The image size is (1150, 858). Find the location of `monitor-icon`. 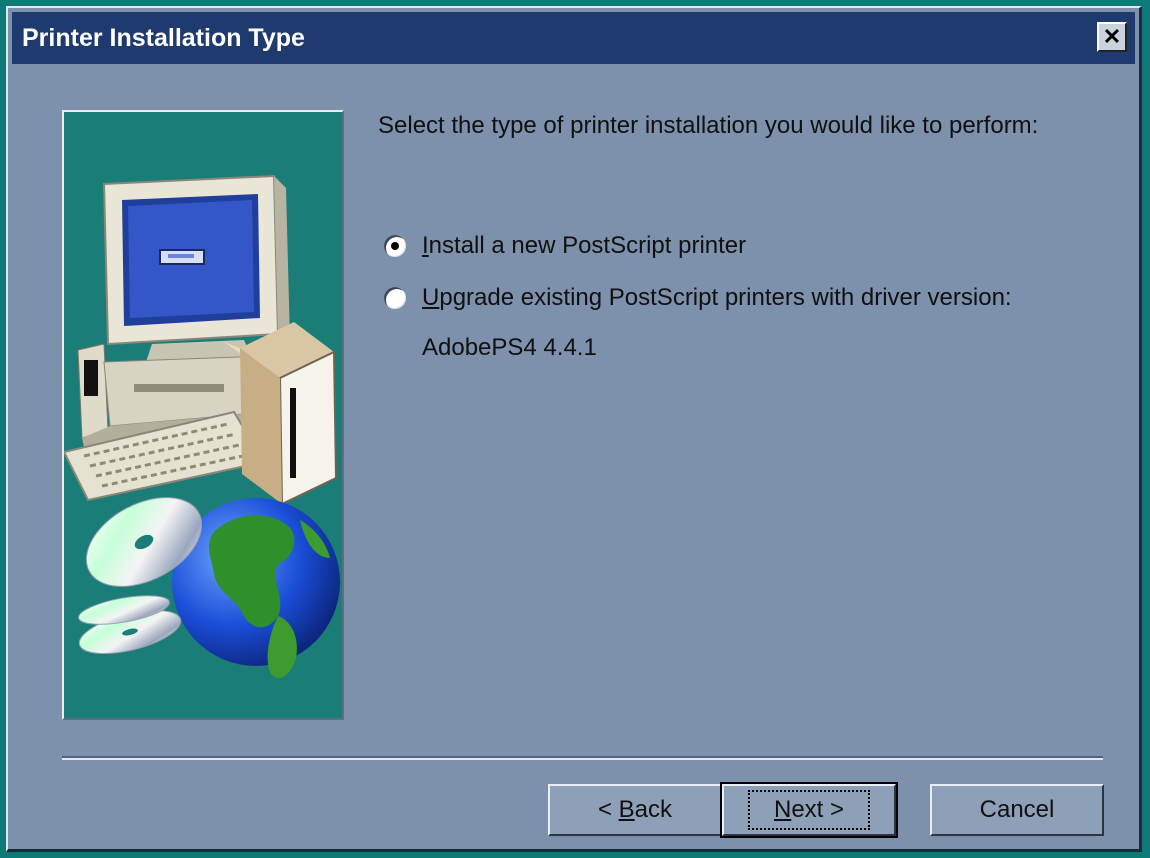

monitor-icon is located at coordinates (196, 268).